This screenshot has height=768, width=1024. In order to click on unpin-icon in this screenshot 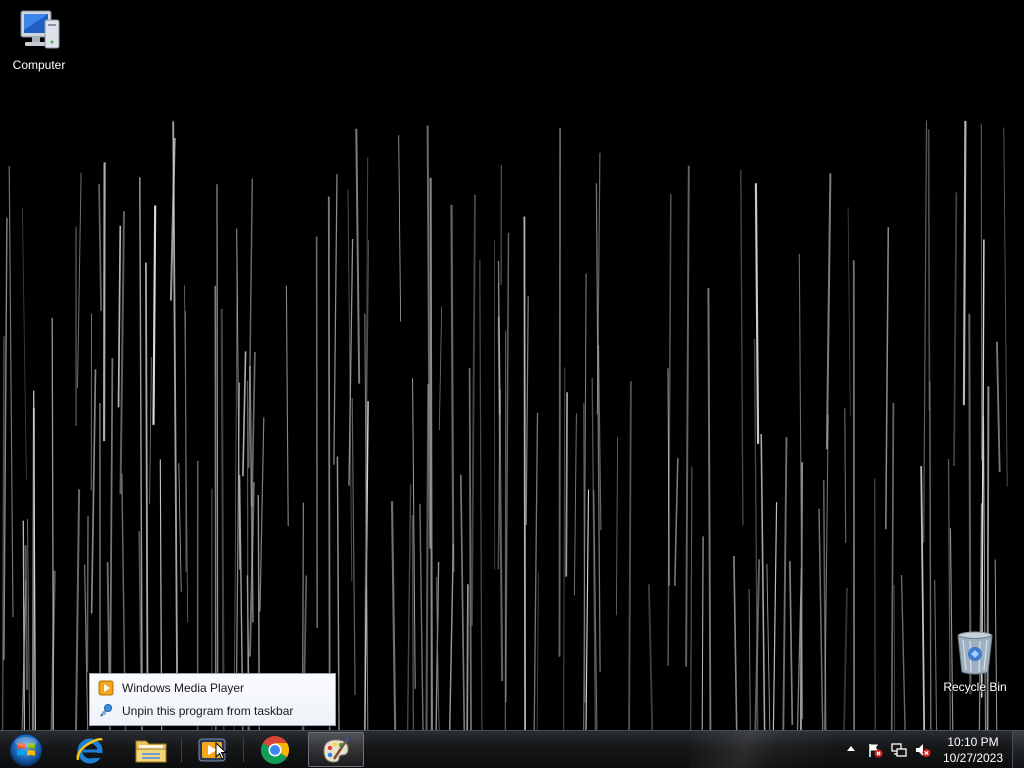, I will do `click(106, 710)`.